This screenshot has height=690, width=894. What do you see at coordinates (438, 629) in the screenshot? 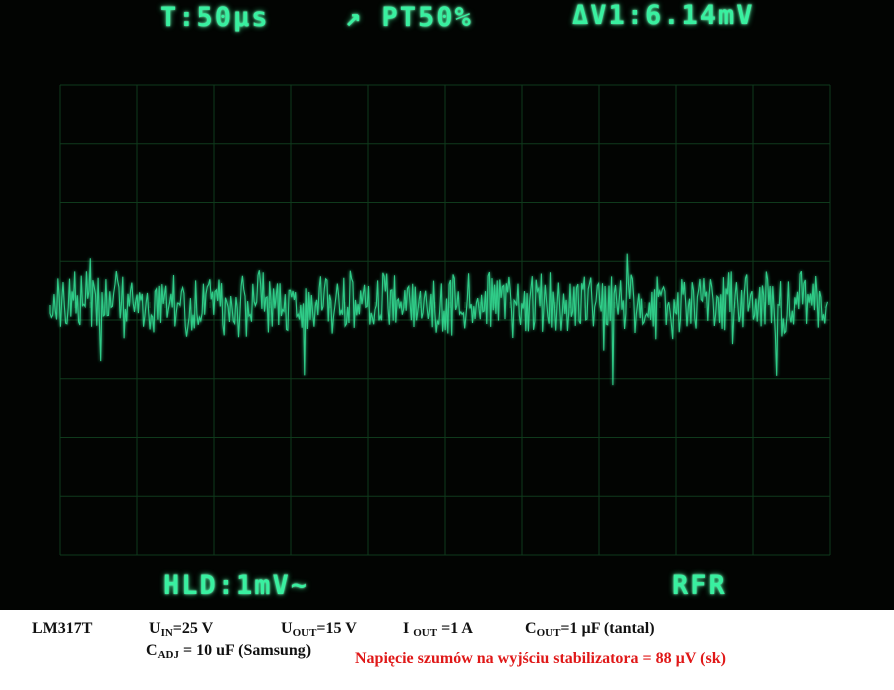
I see `output-current-label: I OUT =1 A` at bounding box center [438, 629].